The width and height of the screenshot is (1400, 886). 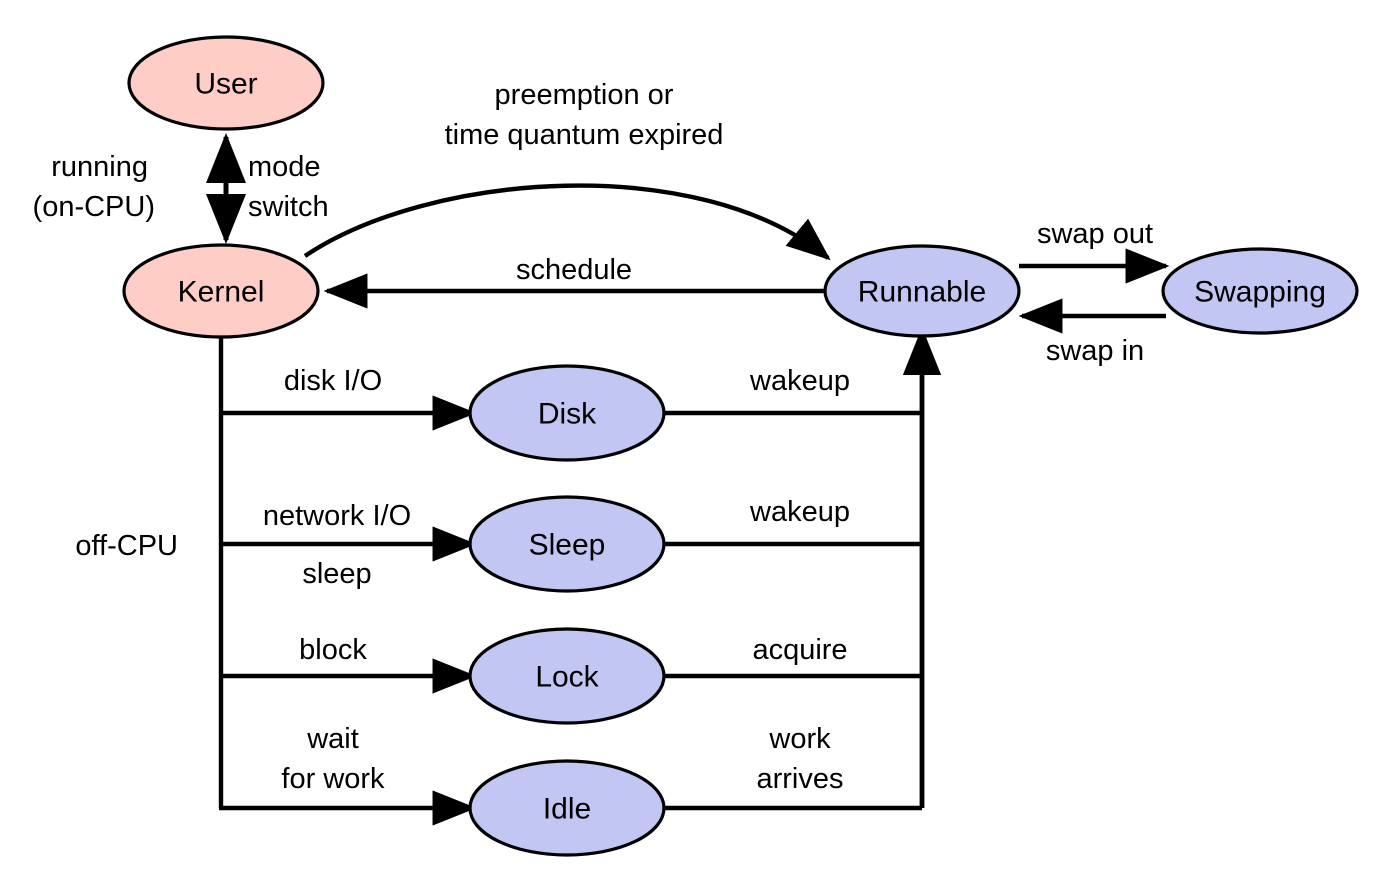 I want to click on node-disk: Disk, so click(x=567, y=413).